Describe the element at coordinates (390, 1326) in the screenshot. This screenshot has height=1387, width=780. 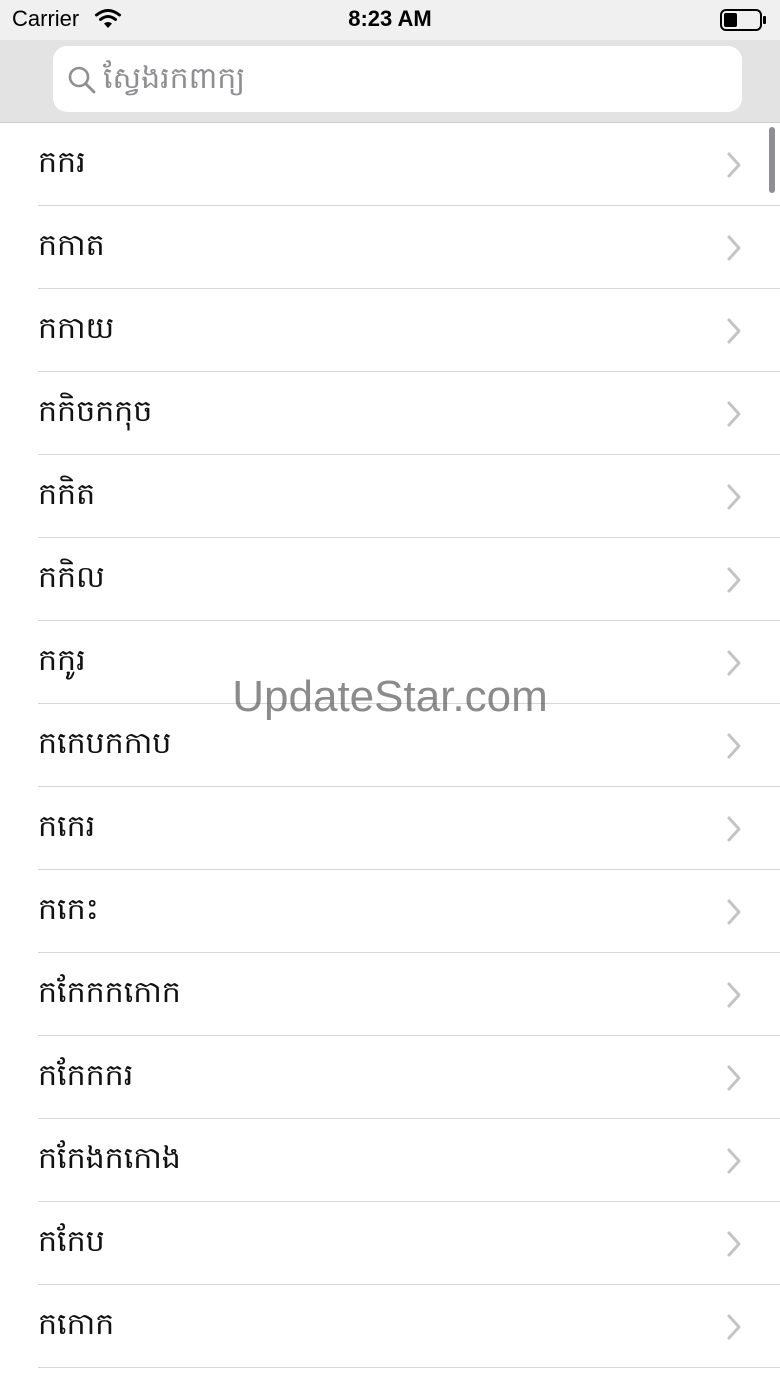
I see `list-item: កកោក` at that location.